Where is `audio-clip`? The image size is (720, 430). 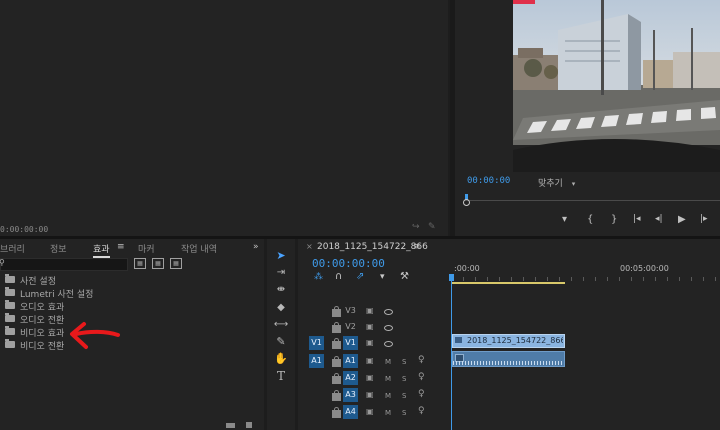 audio-clip is located at coordinates (508, 359).